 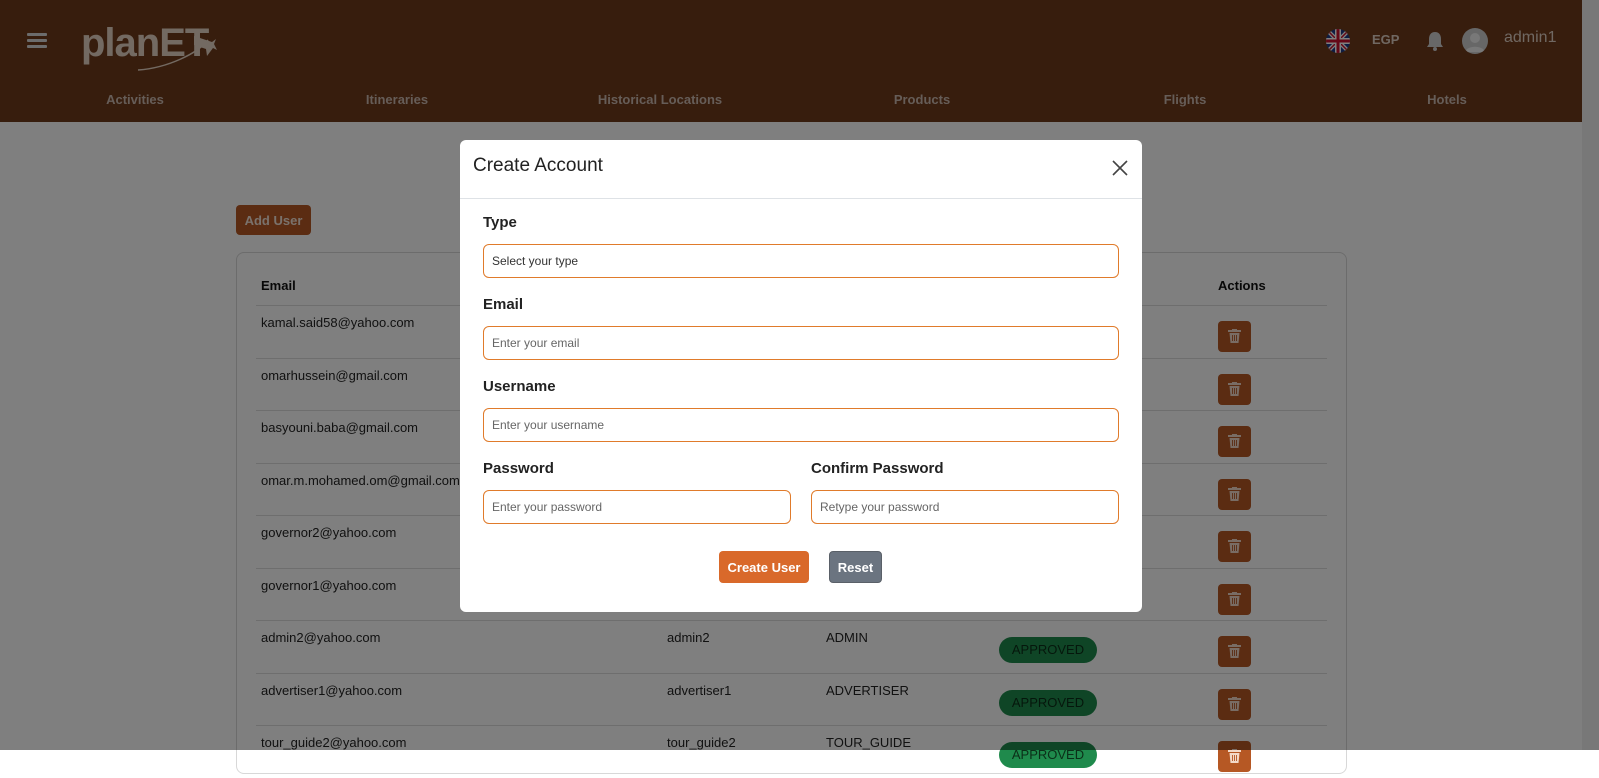 What do you see at coordinates (801, 343) in the screenshot?
I see `email-field` at bounding box center [801, 343].